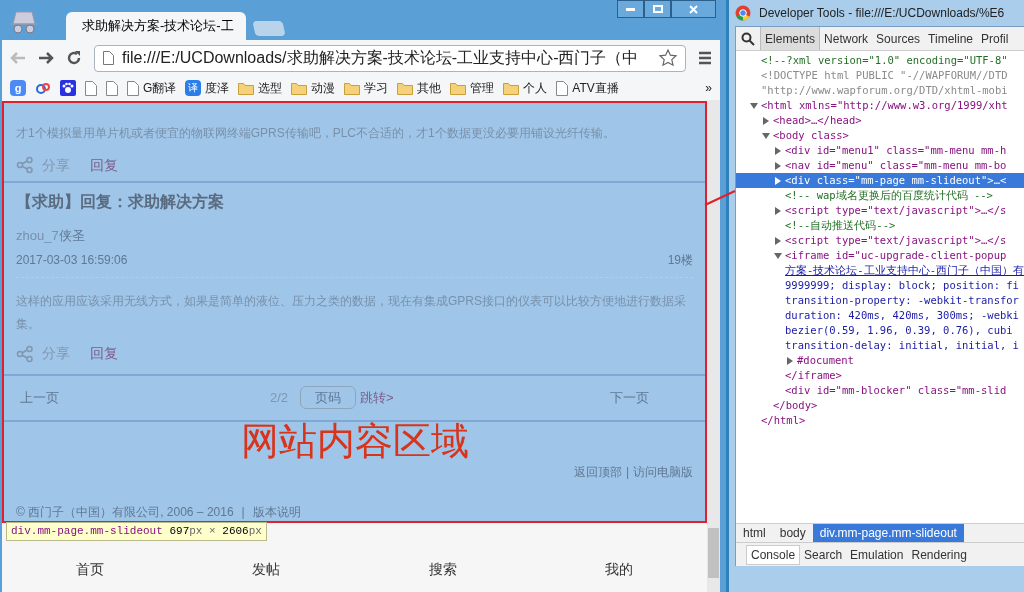 The height and width of the screenshot is (592, 1024). What do you see at coordinates (995, 38) in the screenshot?
I see `panel-tab: Profil` at bounding box center [995, 38].